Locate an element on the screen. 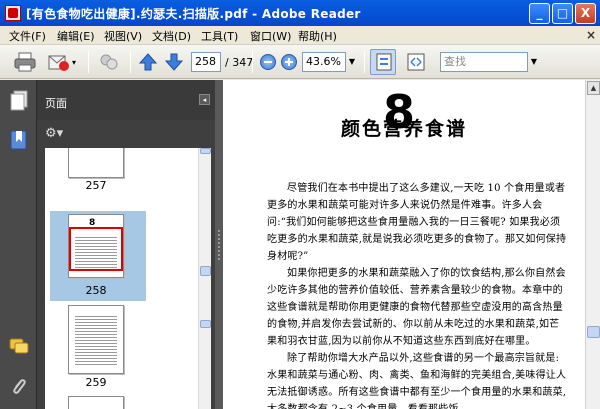 This screenshot has height=409, width=600. document-scrollbar: ▲ is located at coordinates (592, 244).